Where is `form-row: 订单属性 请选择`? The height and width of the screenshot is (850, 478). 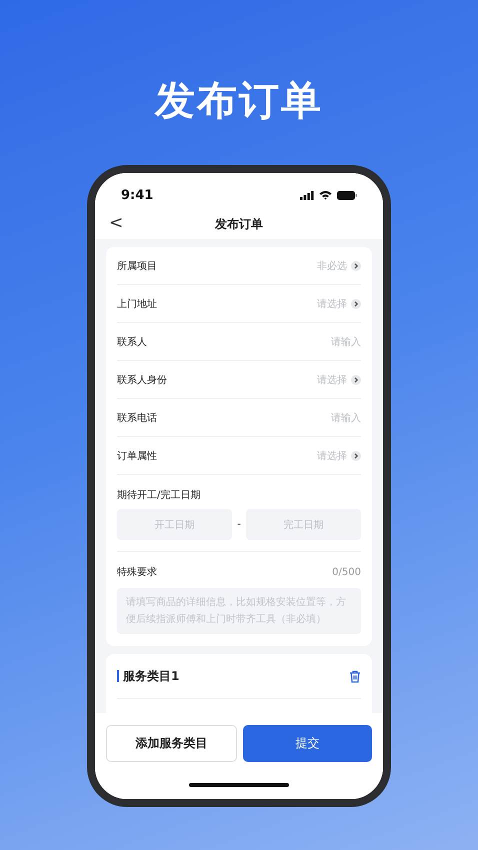 form-row: 订单属性 请选择 is located at coordinates (239, 456).